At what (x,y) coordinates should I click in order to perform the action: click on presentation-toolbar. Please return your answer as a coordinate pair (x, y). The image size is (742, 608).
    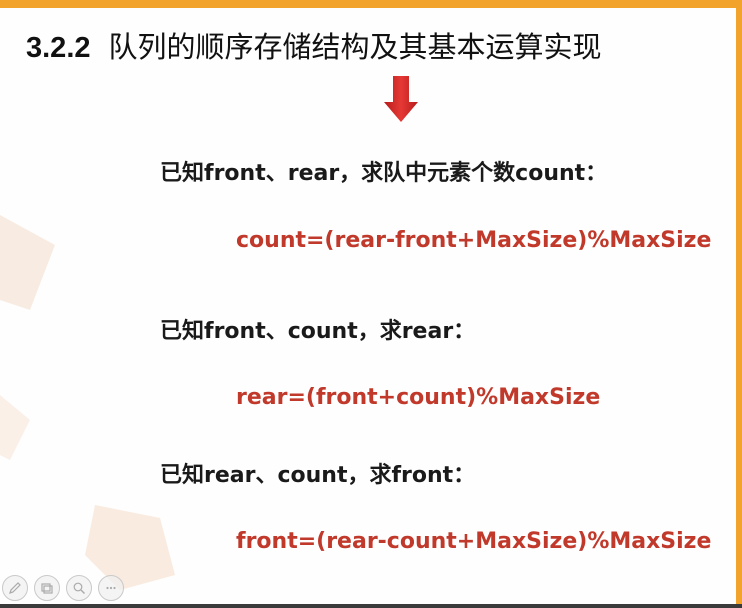
    Looking at the image, I should click on (62, 588).